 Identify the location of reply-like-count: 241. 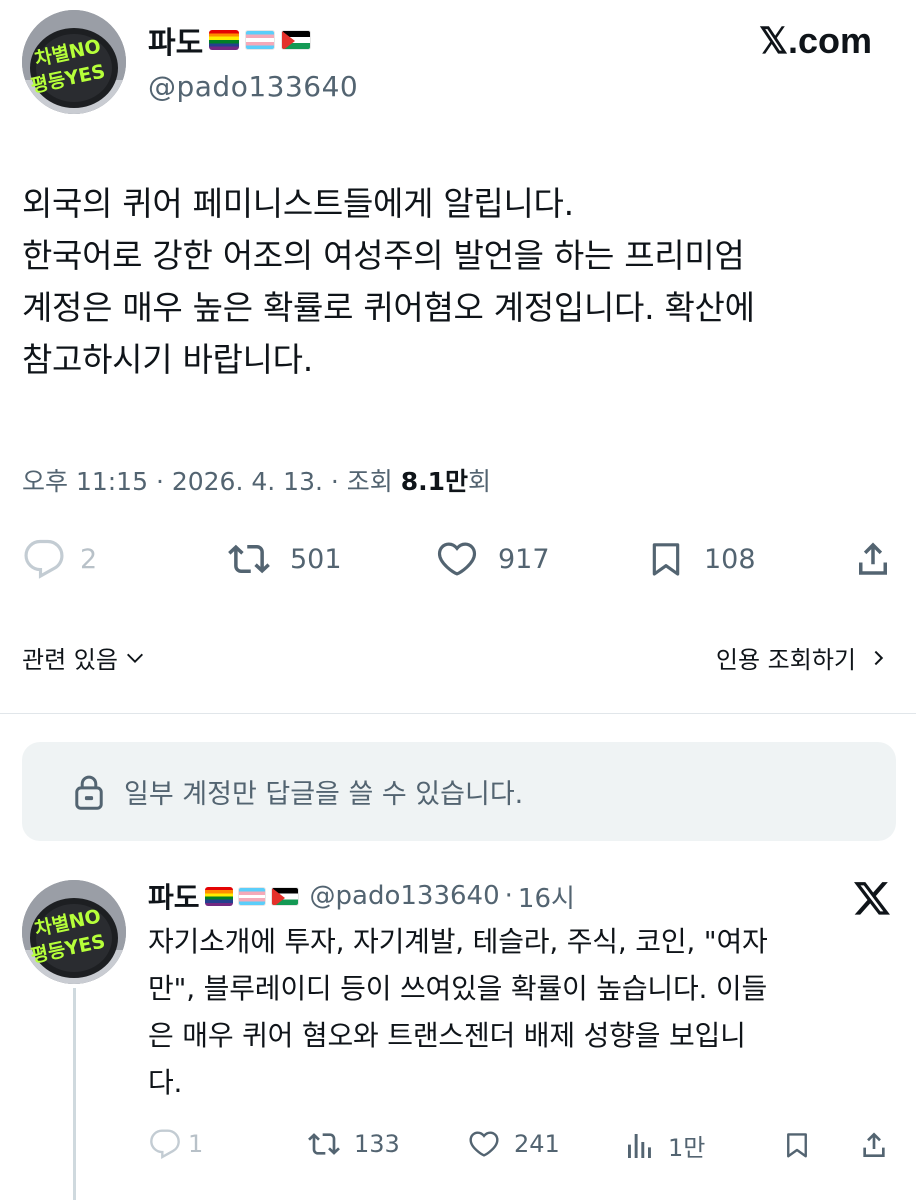
(537, 1144).